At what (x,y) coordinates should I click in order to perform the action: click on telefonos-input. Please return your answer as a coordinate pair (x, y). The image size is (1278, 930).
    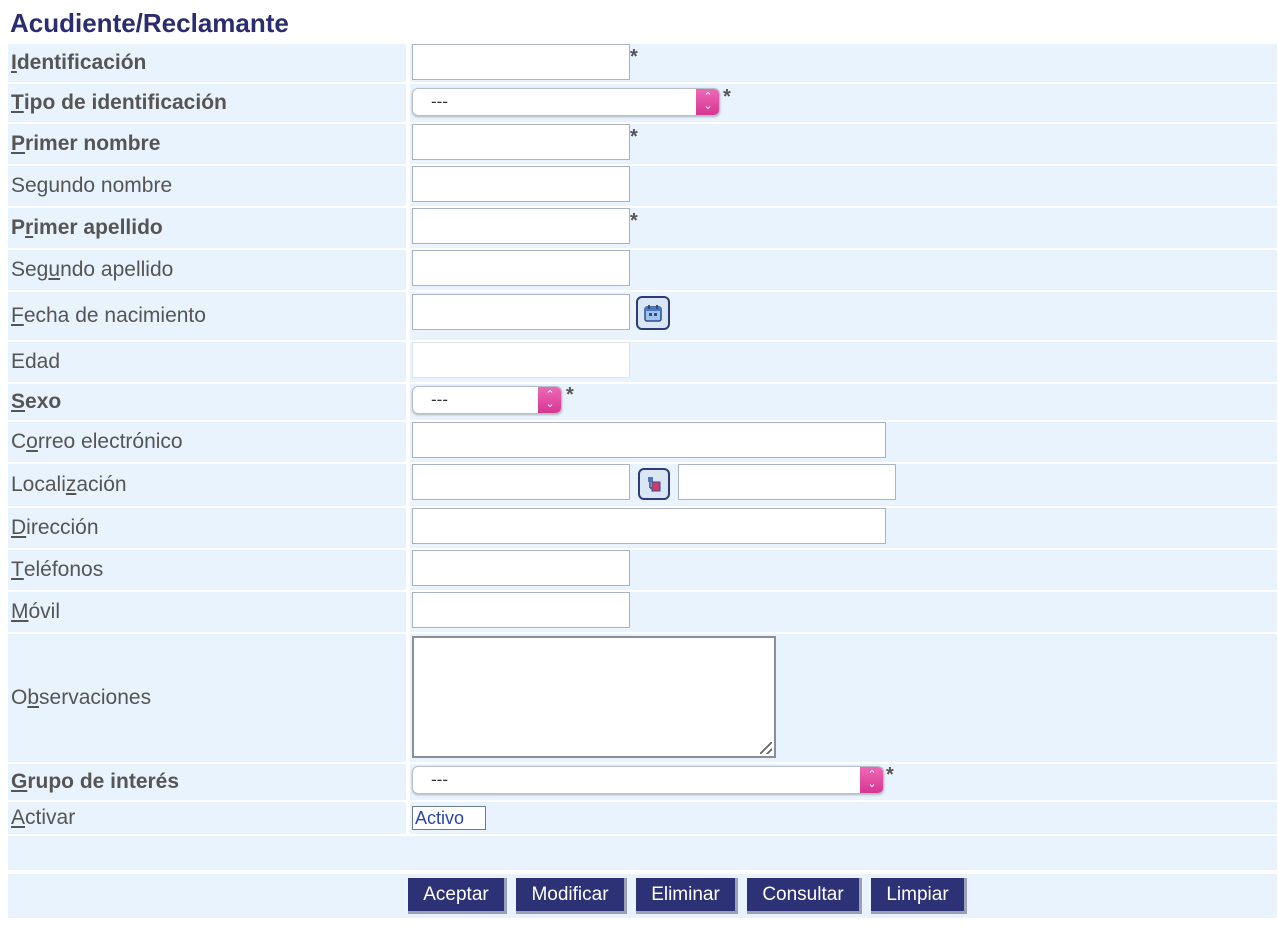
    Looking at the image, I should click on (521, 568).